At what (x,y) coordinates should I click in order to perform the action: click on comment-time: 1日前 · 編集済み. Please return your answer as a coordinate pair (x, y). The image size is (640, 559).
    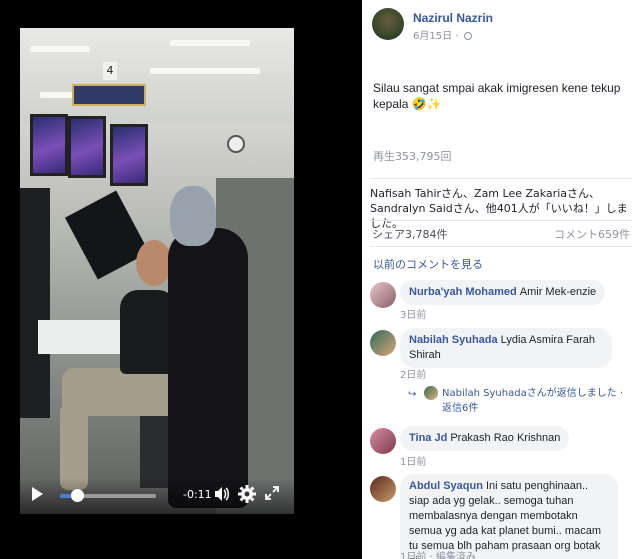
    Looking at the image, I should click on (438, 553).